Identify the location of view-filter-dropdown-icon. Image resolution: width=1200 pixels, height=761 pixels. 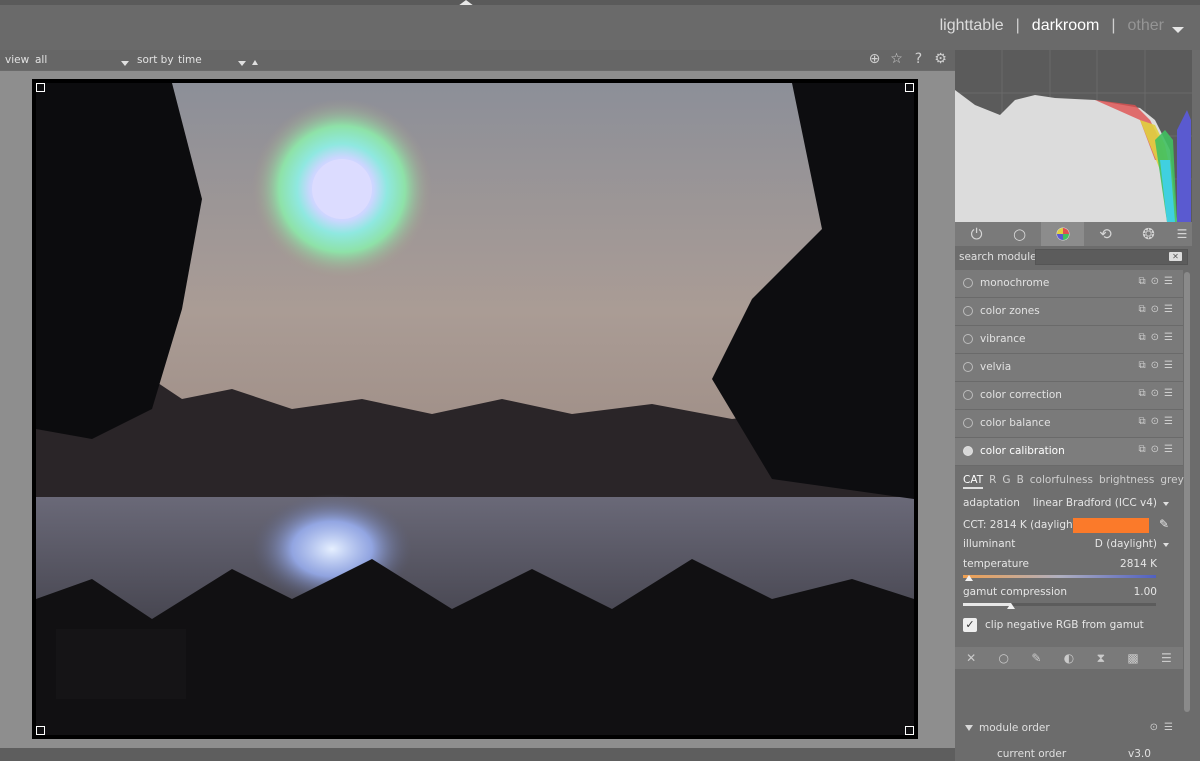
(125, 63).